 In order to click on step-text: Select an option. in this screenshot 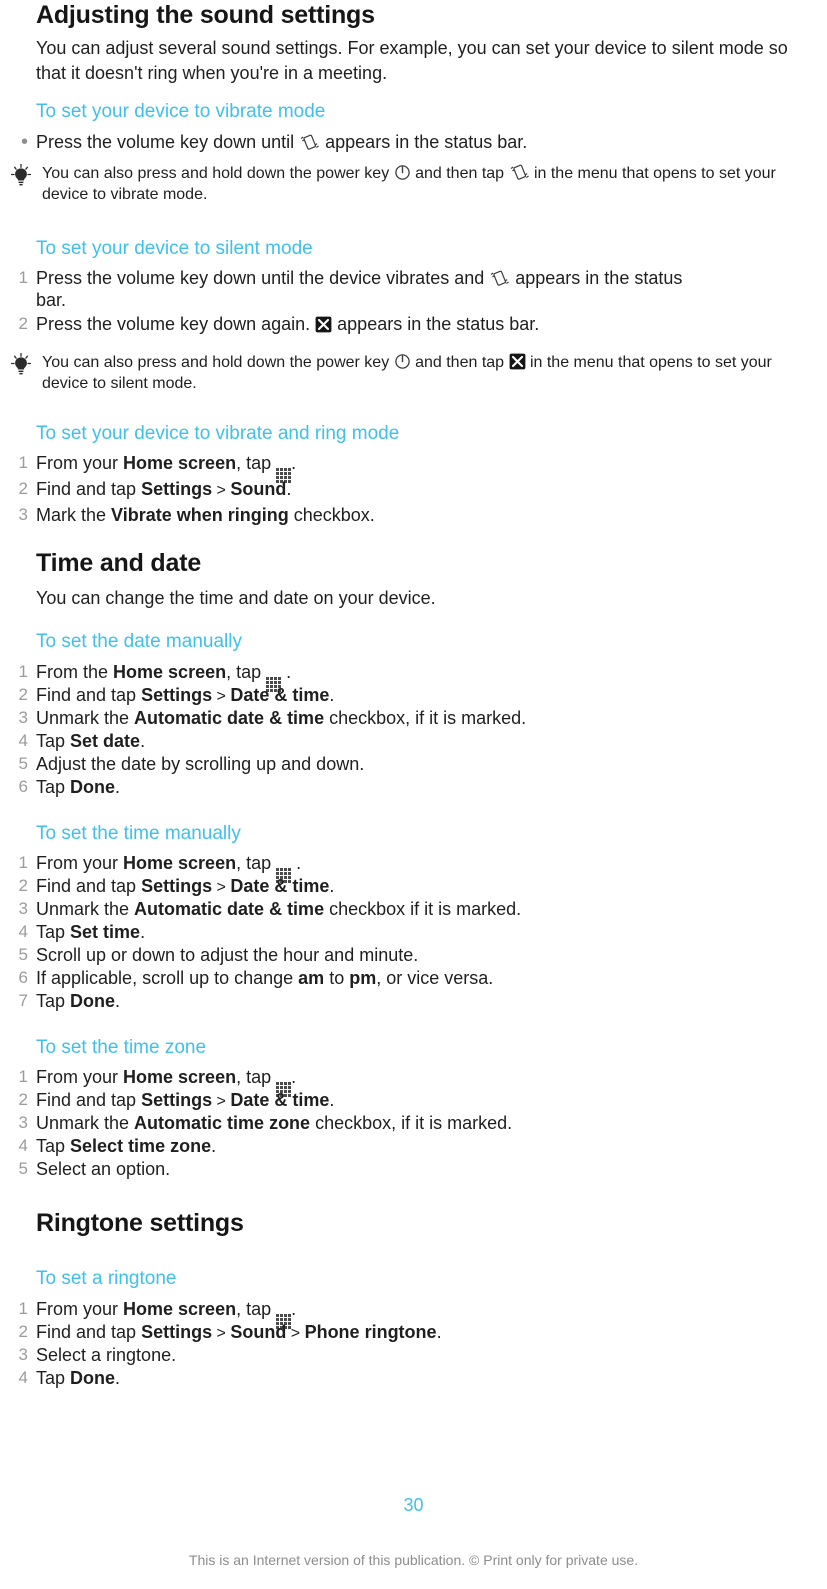, I will do `click(427, 1169)`.